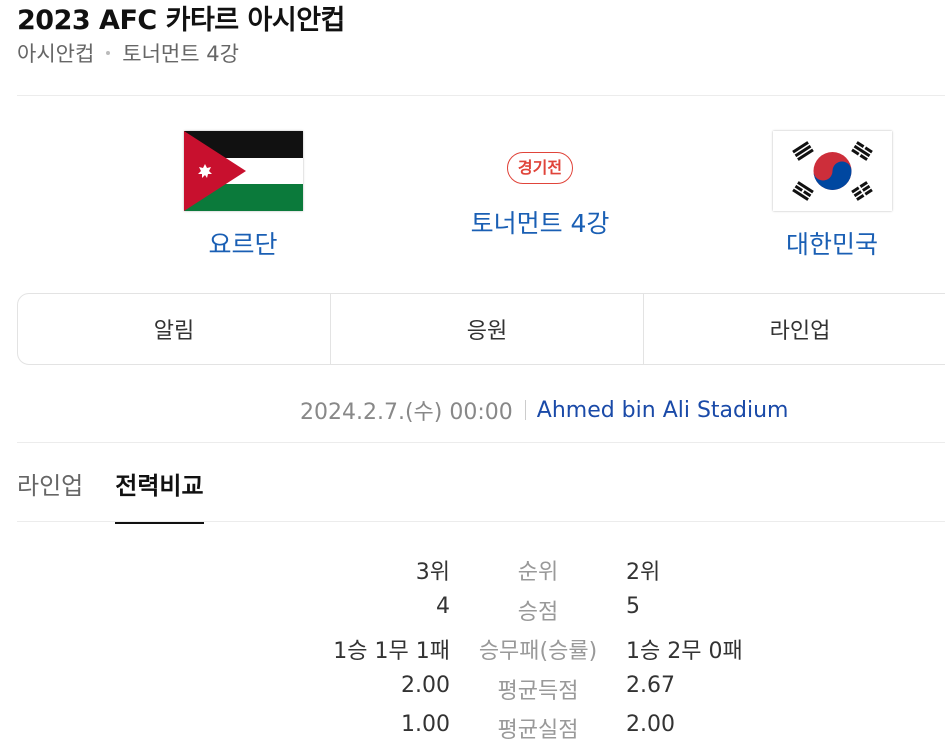 This screenshot has height=756, width=945. I want to click on action-bar: 알림 응원 라인업, so click(481, 329).